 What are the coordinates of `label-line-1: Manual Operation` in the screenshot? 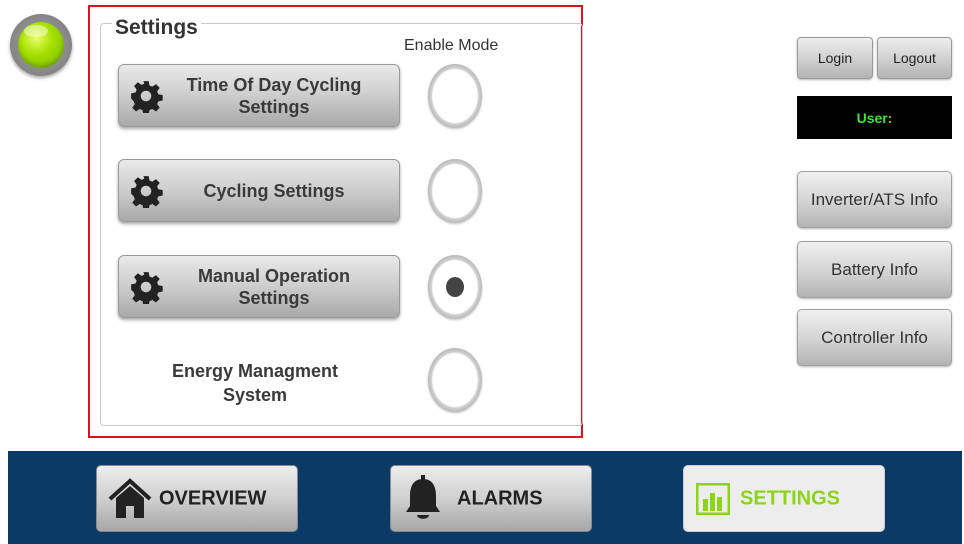 It's located at (273, 275).